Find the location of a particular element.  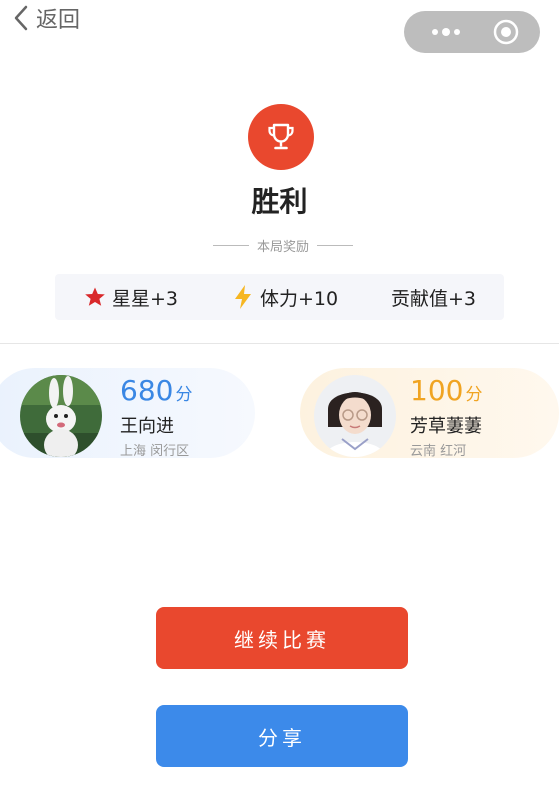

trophy-badge is located at coordinates (281, 137).